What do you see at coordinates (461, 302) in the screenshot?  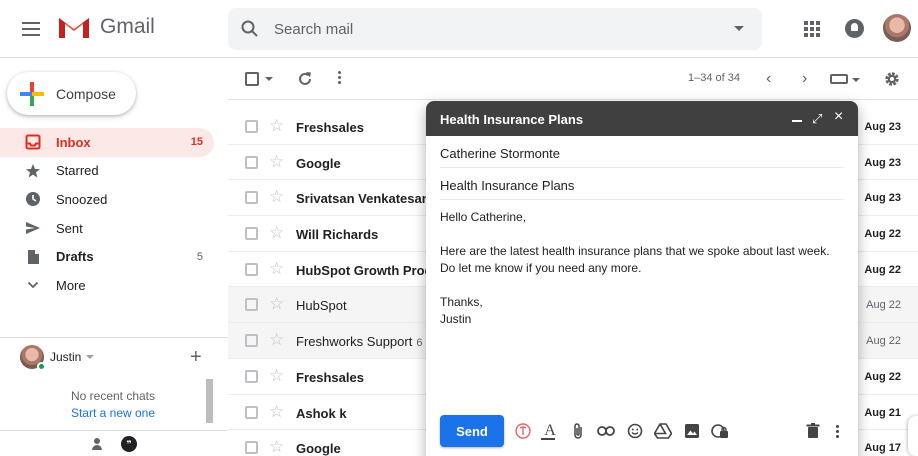 I see `body-signoff: Thanks,` at bounding box center [461, 302].